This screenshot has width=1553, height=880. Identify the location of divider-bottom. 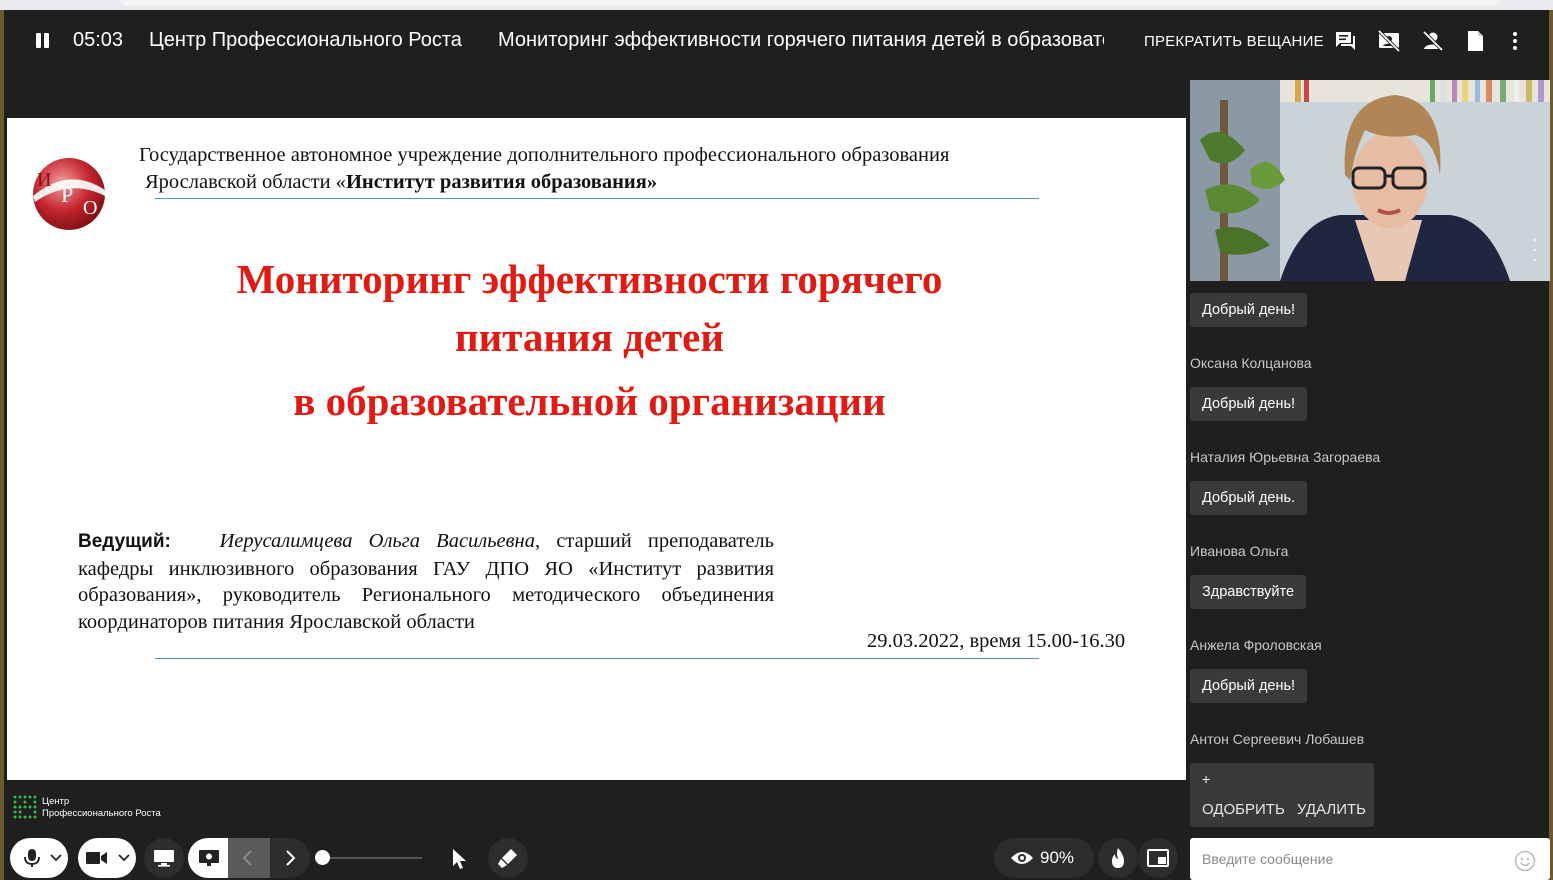
(597, 658).